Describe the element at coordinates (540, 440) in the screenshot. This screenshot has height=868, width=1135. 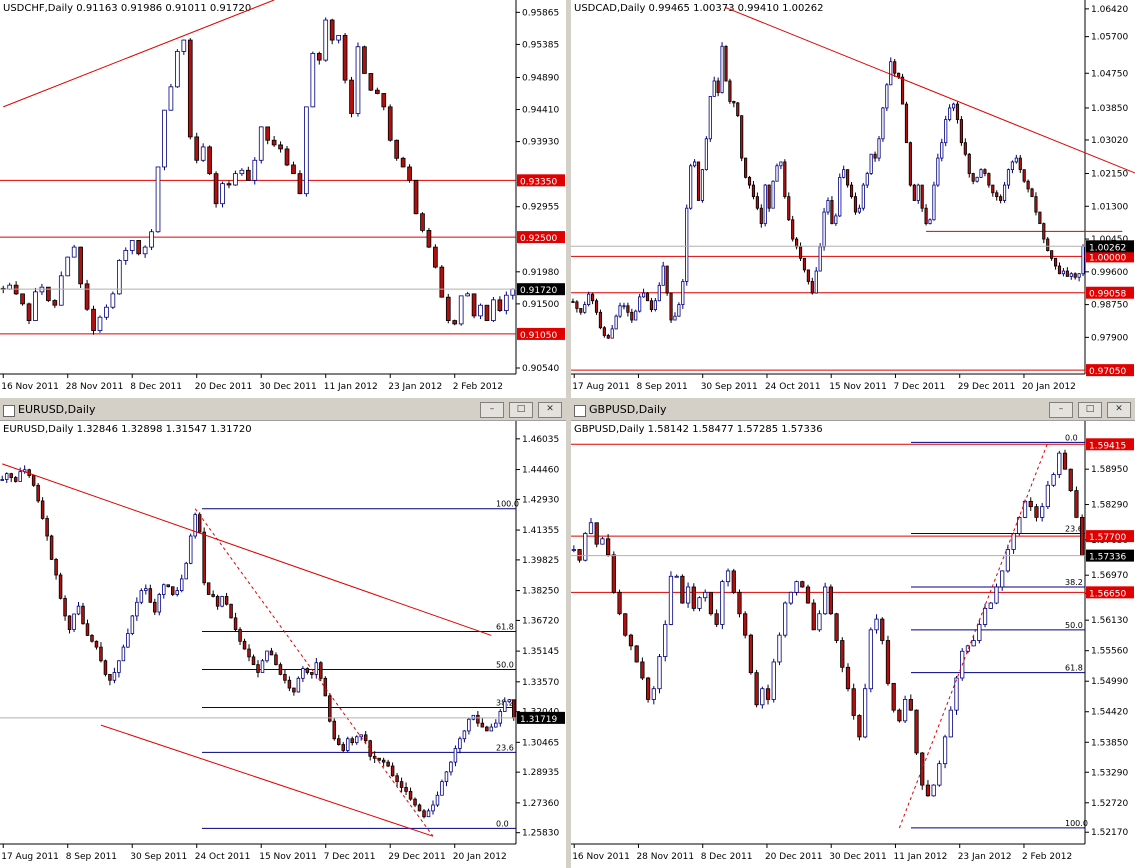
I see `y-tick-label: 1.46035` at that location.